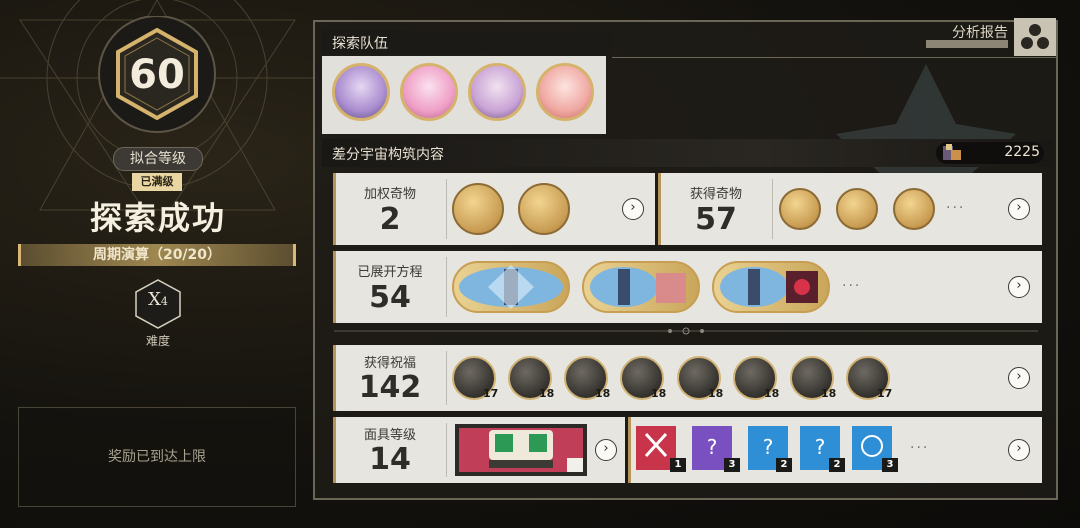  Describe the element at coordinates (1019, 450) in the screenshot. I see `mask-items-expand-button: ›` at that location.